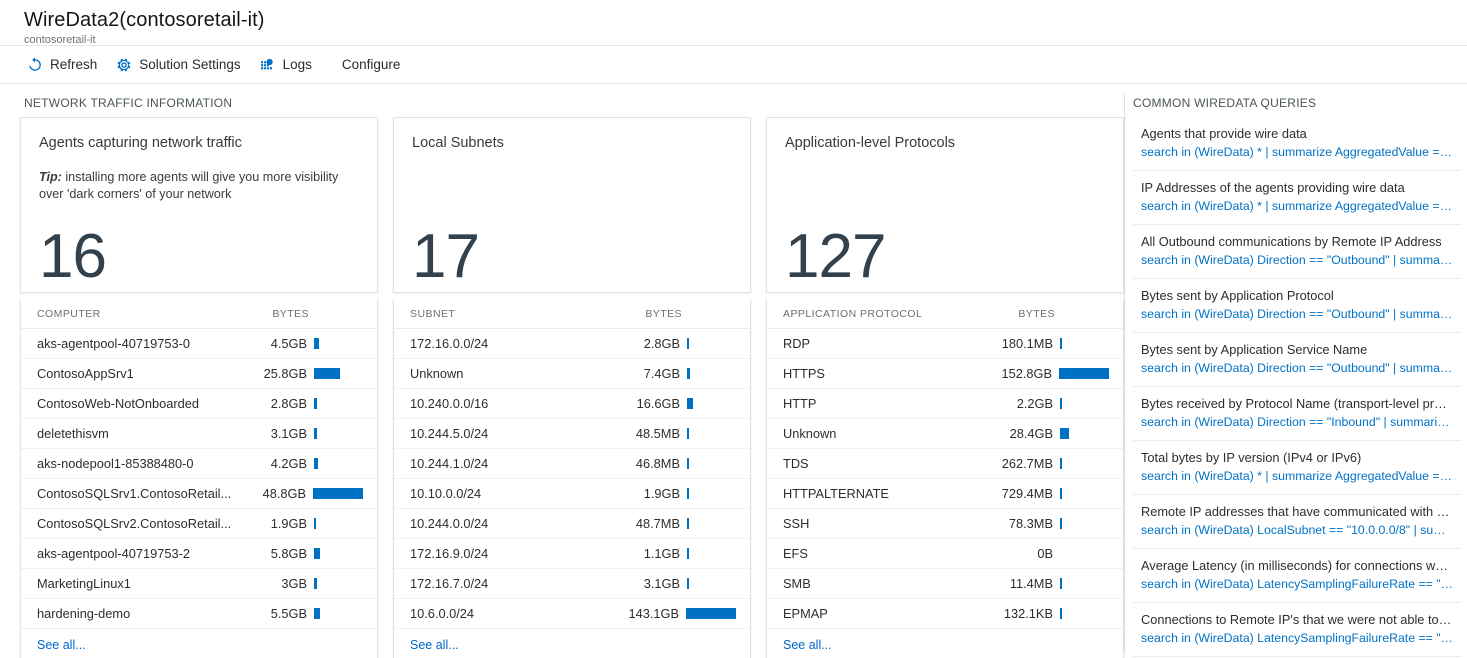 Image resolution: width=1467 pixels, height=658 pixels. Describe the element at coordinates (1237, 295) in the screenshot. I see `query-title: Bytes sent by Application Protocol` at that location.